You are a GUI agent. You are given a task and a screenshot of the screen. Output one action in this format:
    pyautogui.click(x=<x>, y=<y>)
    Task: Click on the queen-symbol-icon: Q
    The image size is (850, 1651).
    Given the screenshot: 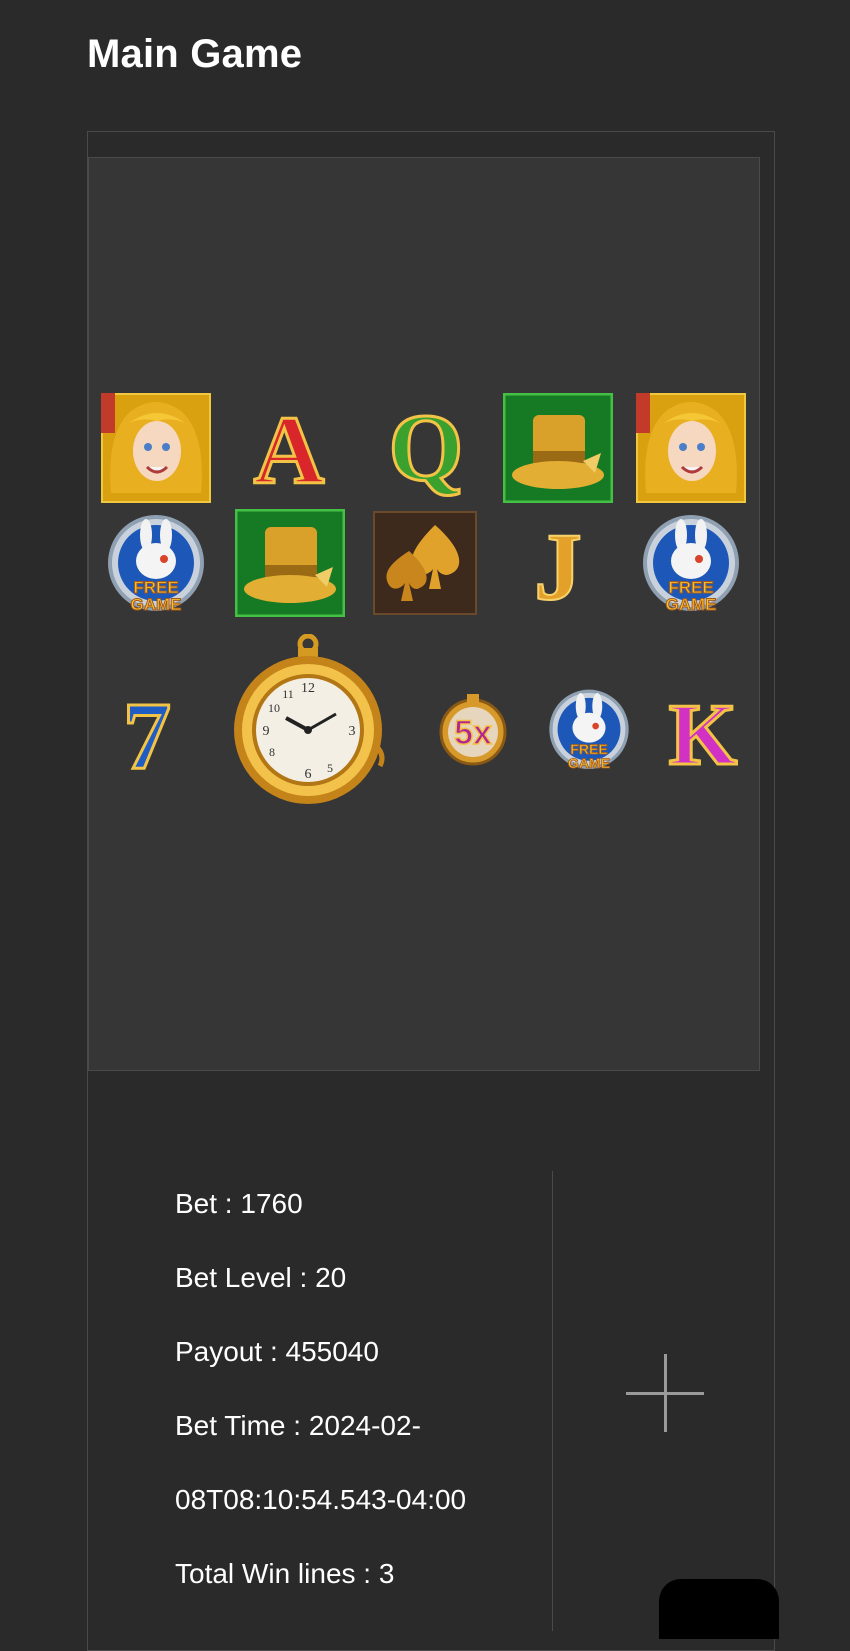 What is the action you would take?
    pyautogui.click(x=428, y=448)
    